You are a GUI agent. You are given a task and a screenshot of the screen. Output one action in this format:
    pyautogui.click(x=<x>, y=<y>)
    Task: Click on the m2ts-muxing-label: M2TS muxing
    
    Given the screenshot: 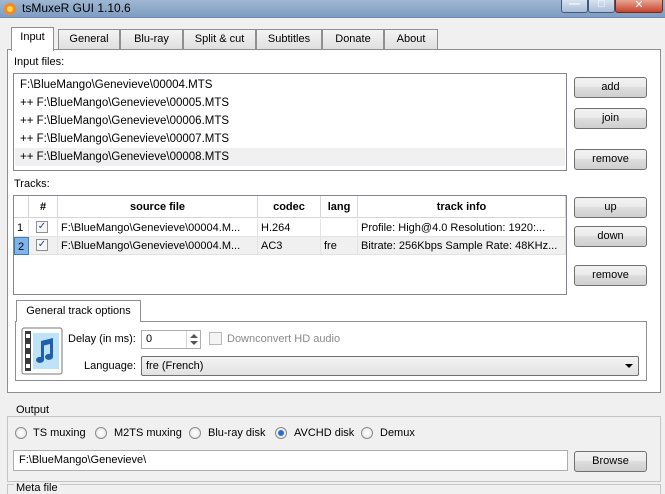 What is the action you would take?
    pyautogui.click(x=148, y=433)
    